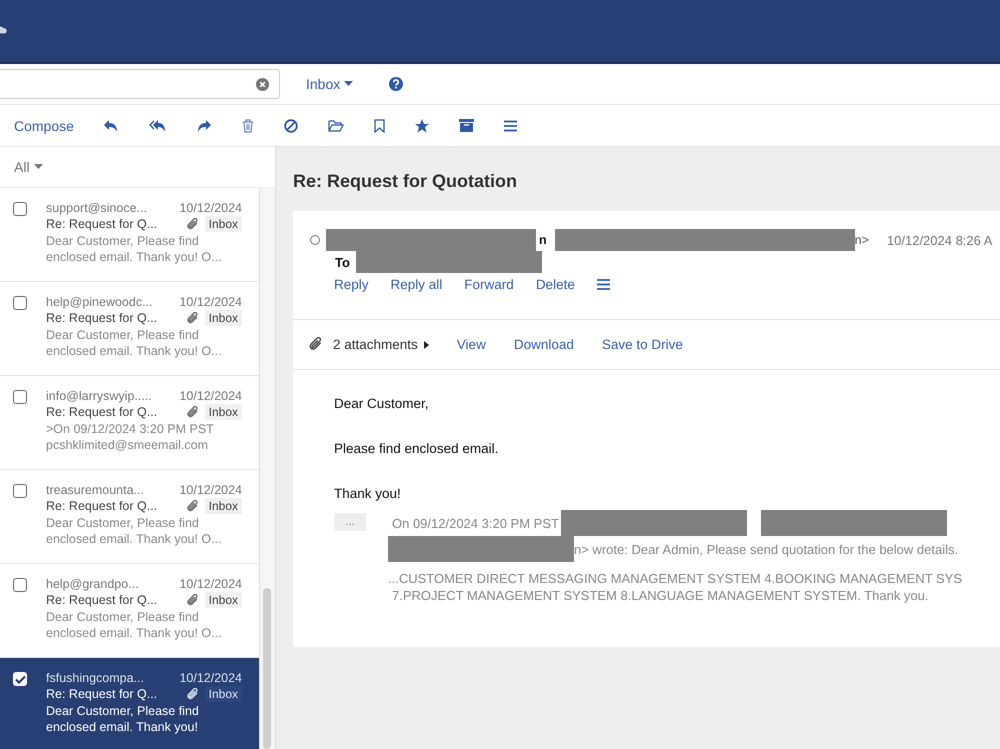 This screenshot has height=749, width=1000. What do you see at coordinates (489, 284) in the screenshot?
I see `action-link: Forward` at bounding box center [489, 284].